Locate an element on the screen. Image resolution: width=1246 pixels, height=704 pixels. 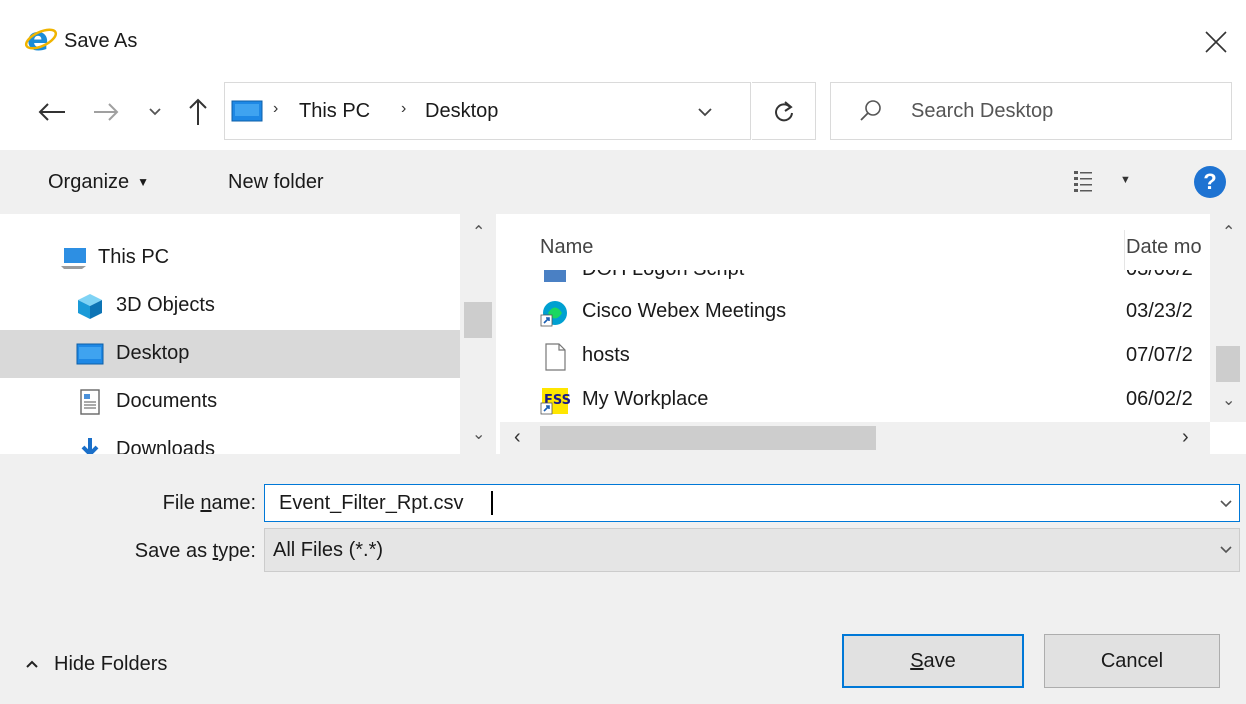
arrow-right-icon is located at coordinates (106, 112).